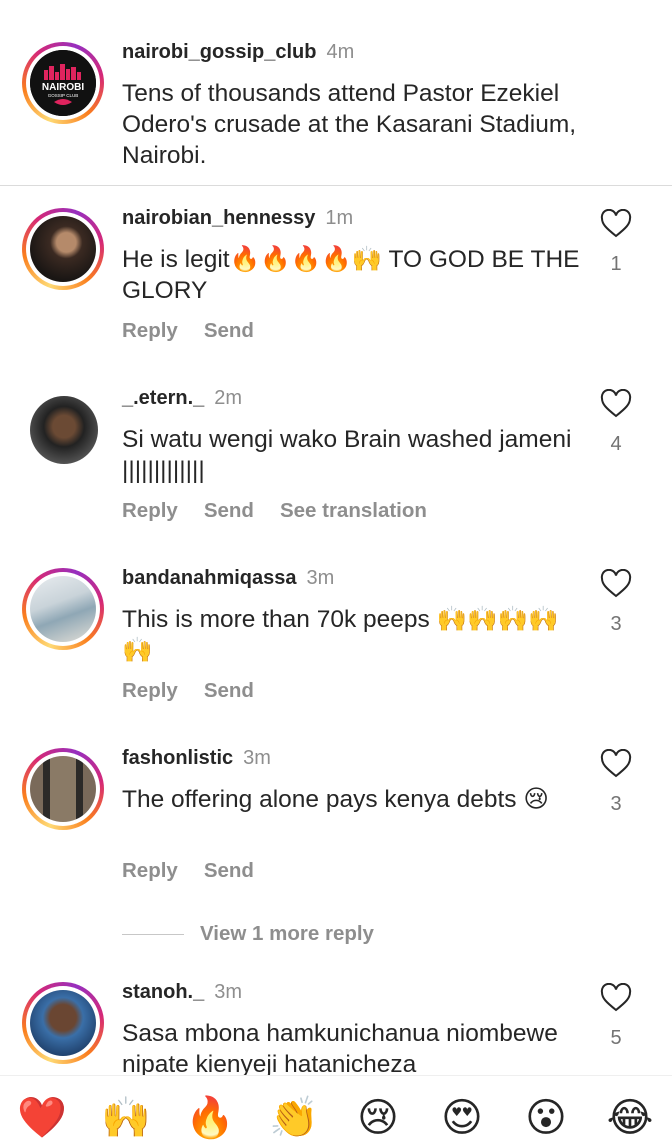  What do you see at coordinates (630, 1118) in the screenshot?
I see `emoji-laughing-button: 😂` at bounding box center [630, 1118].